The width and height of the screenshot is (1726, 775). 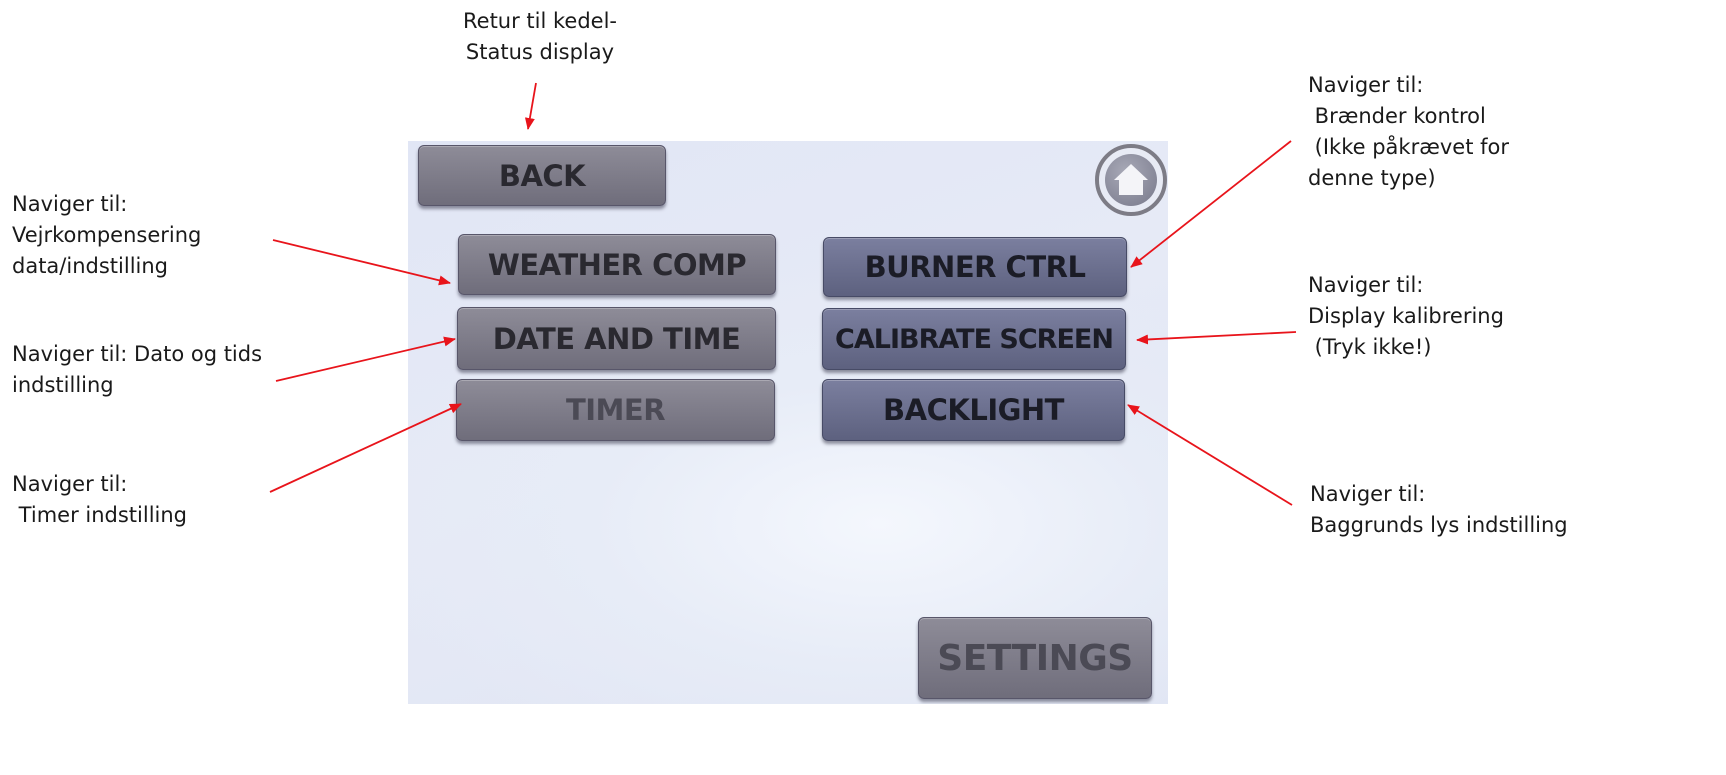 I want to click on annotation-burner-line-3: (Ikke påkrævet for, so click(x=1408, y=147).